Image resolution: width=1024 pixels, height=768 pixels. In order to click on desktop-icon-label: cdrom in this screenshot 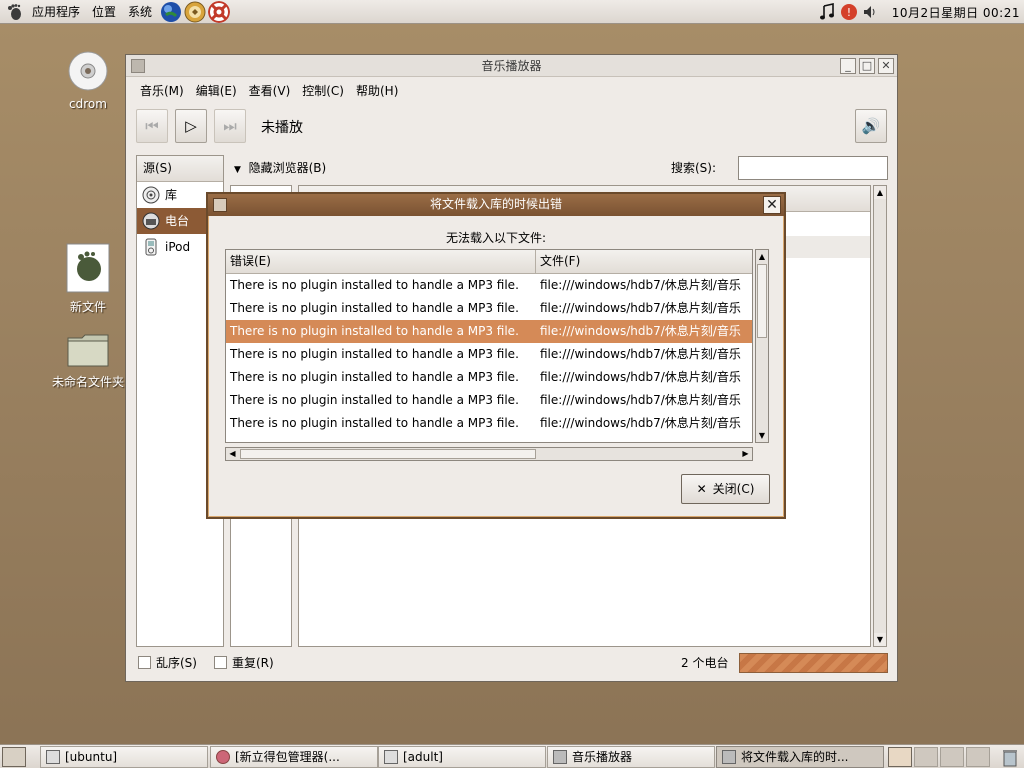, I will do `click(88, 104)`.